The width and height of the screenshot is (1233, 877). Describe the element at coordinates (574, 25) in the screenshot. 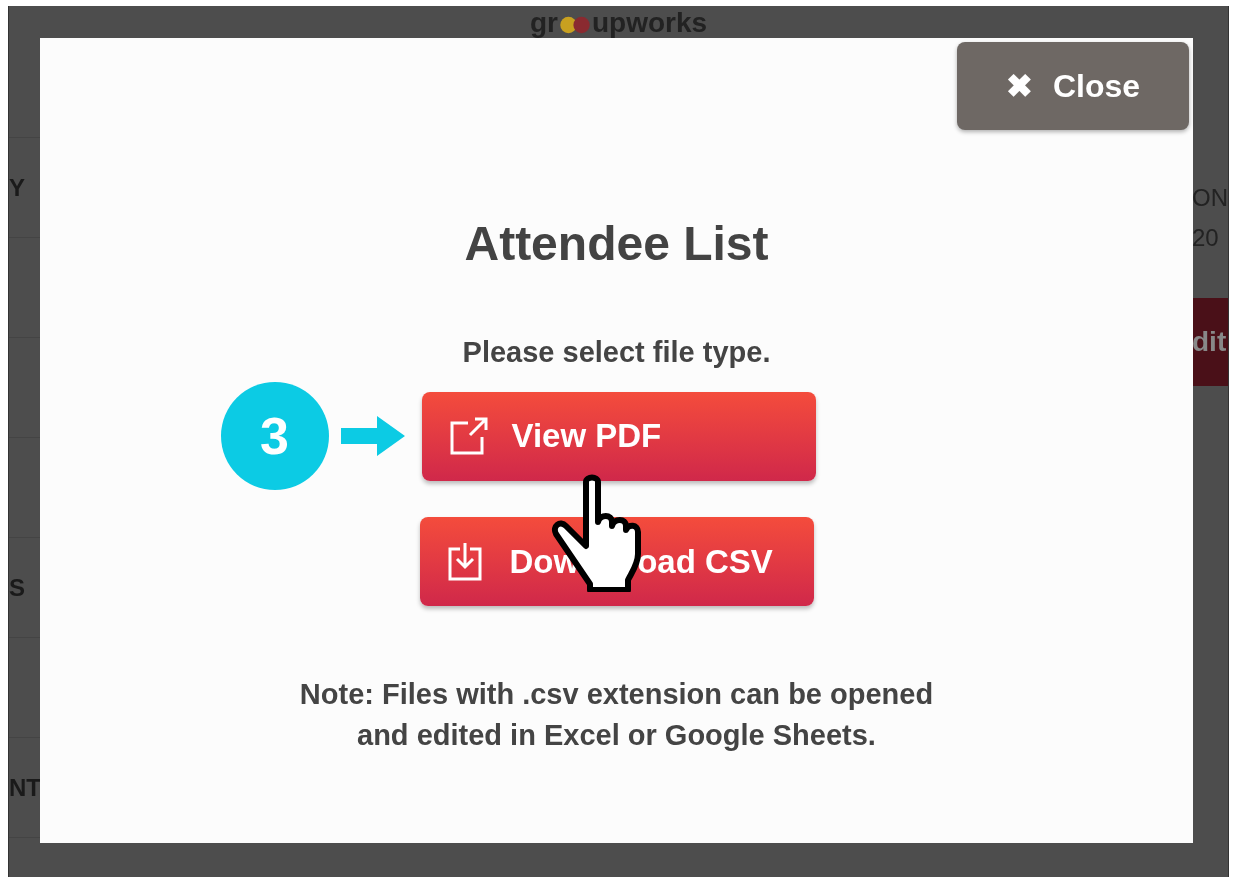

I see `logo-dots-icon` at that location.